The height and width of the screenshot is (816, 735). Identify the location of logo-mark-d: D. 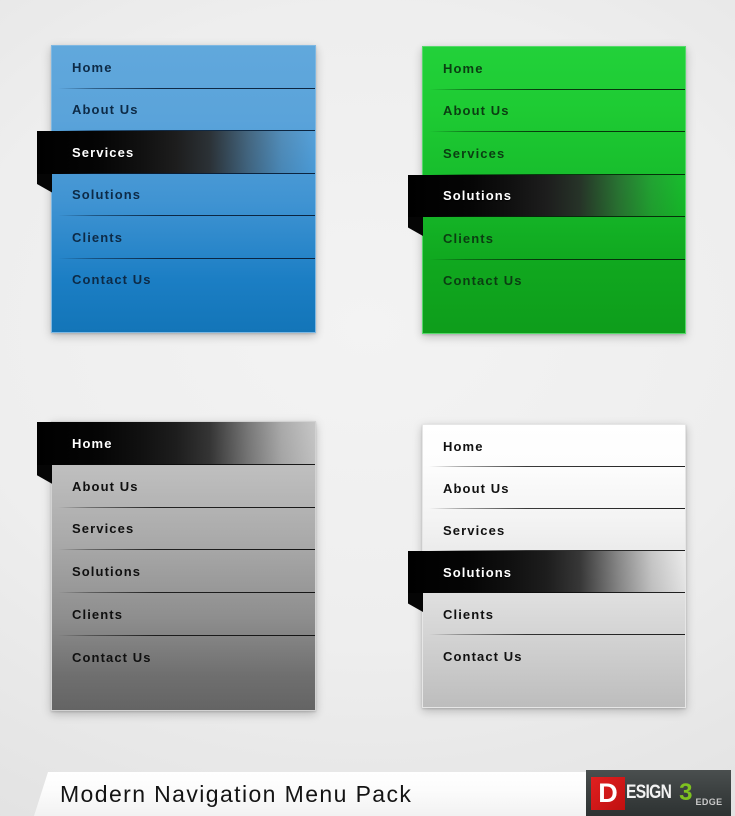
(608, 793).